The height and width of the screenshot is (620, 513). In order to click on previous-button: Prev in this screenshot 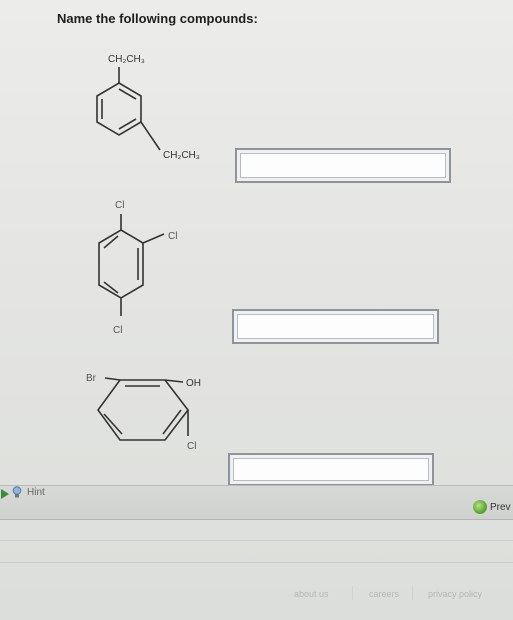, I will do `click(500, 507)`.